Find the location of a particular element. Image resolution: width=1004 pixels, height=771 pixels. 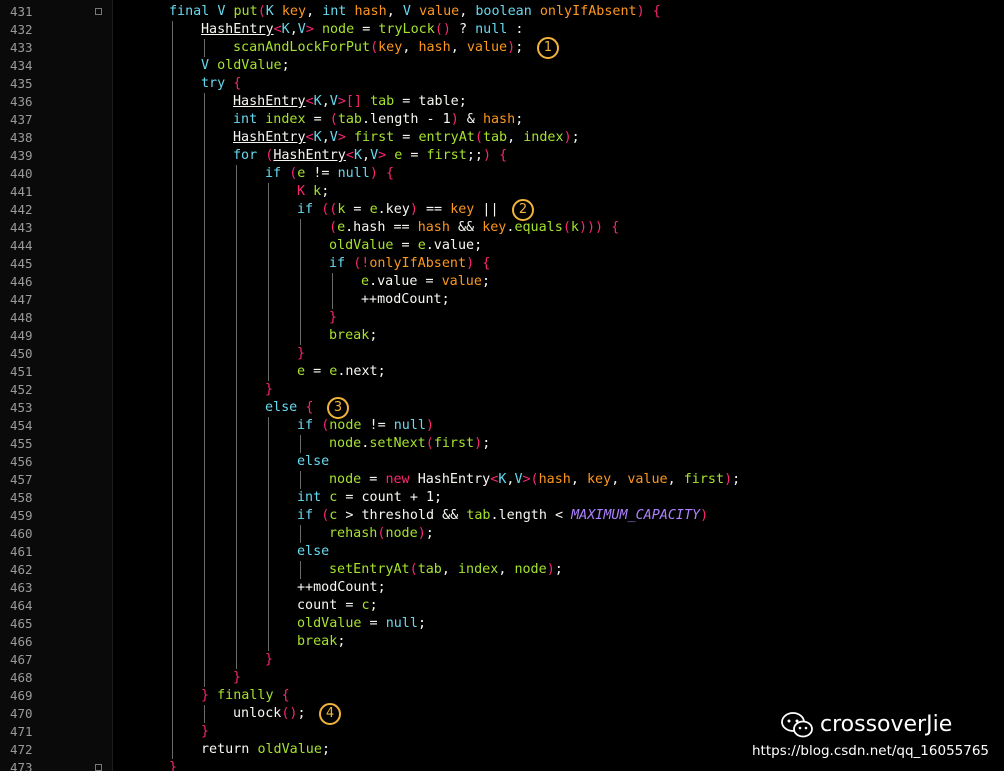

code-line: HashEntry<K,V>[] tab = table; is located at coordinates (350, 102).